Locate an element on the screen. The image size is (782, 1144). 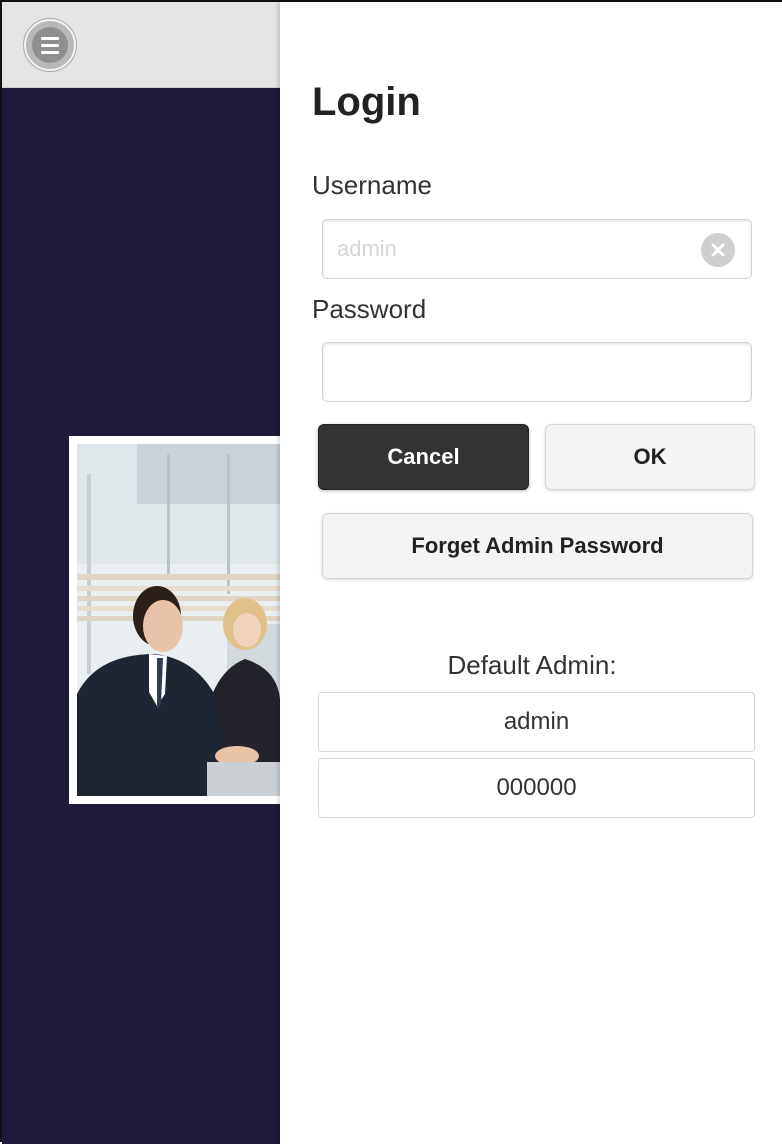
menu-button is located at coordinates (50, 45).